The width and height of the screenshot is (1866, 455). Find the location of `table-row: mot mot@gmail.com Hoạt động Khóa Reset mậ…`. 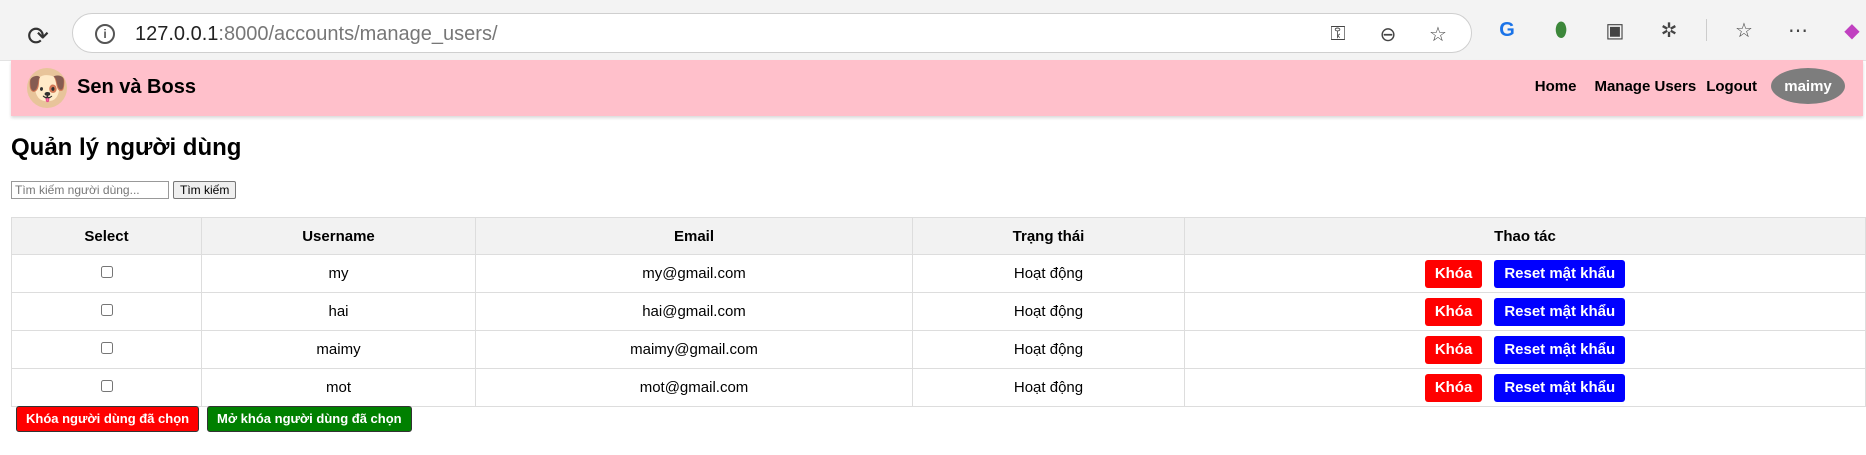

table-row: mot mot@gmail.com Hoạt động Khóa Reset mậ… is located at coordinates (938, 387).